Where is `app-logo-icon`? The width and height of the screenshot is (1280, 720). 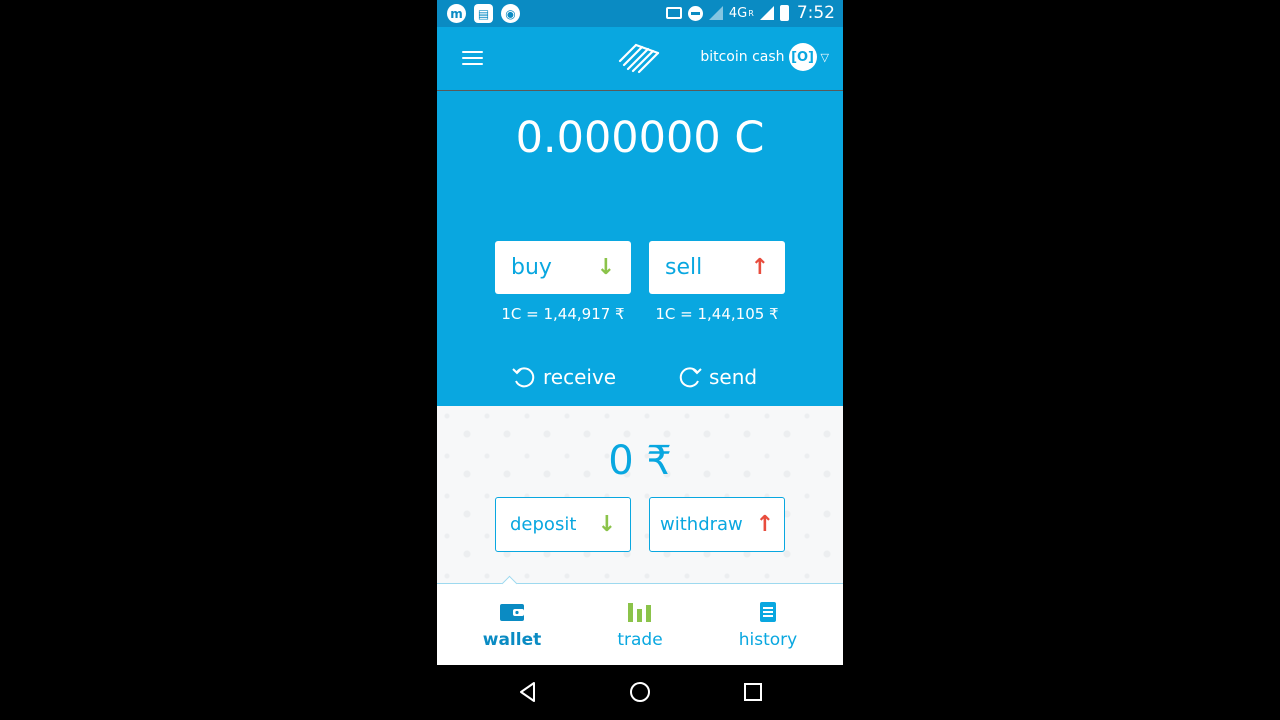 app-logo-icon is located at coordinates (639, 58).